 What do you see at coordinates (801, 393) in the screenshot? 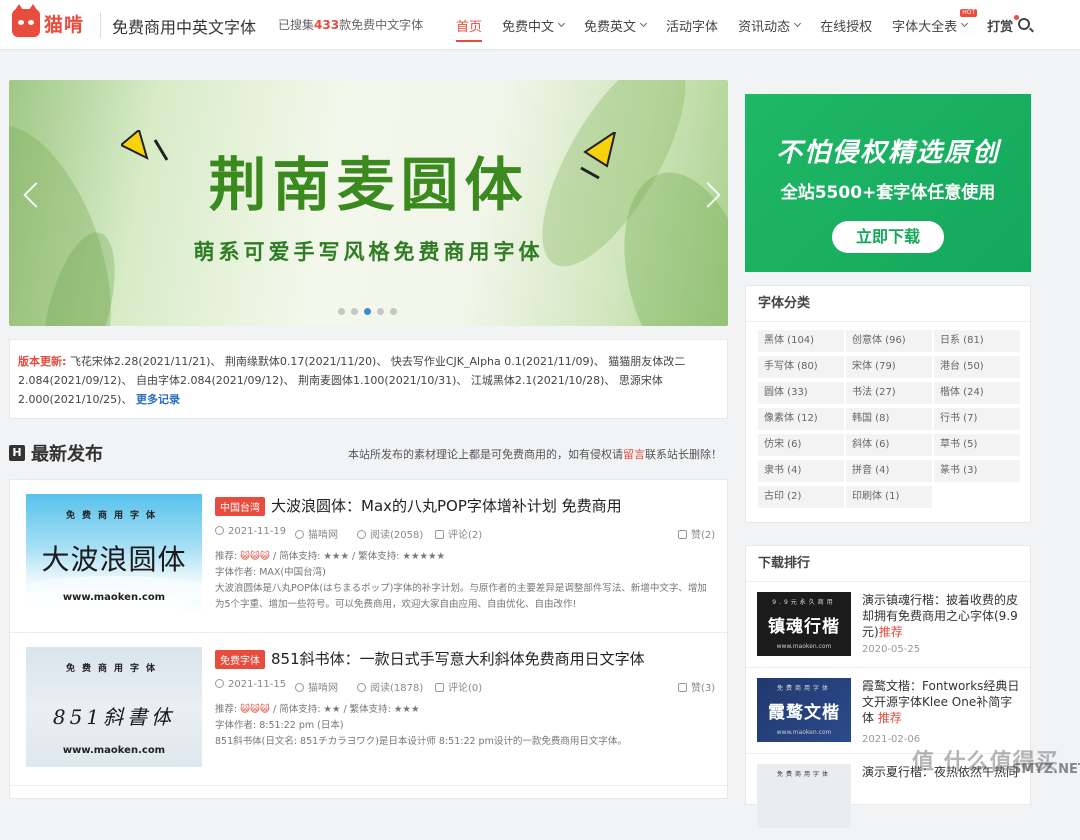
I see `category-tag: 圆体 (33)` at bounding box center [801, 393].